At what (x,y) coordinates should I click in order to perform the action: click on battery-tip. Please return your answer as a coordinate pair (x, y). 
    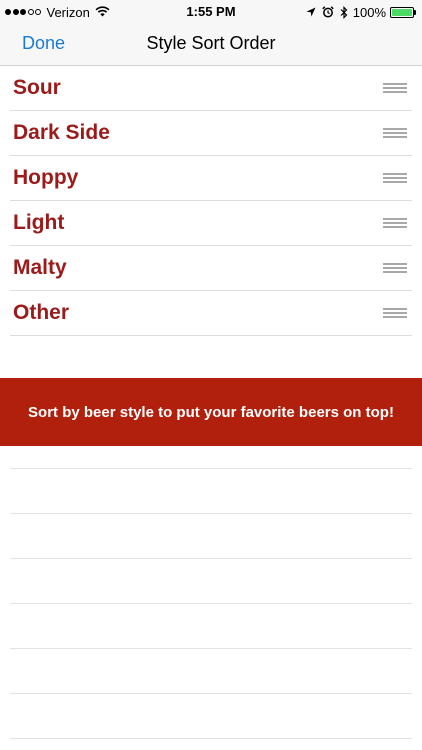
    Looking at the image, I should click on (415, 12).